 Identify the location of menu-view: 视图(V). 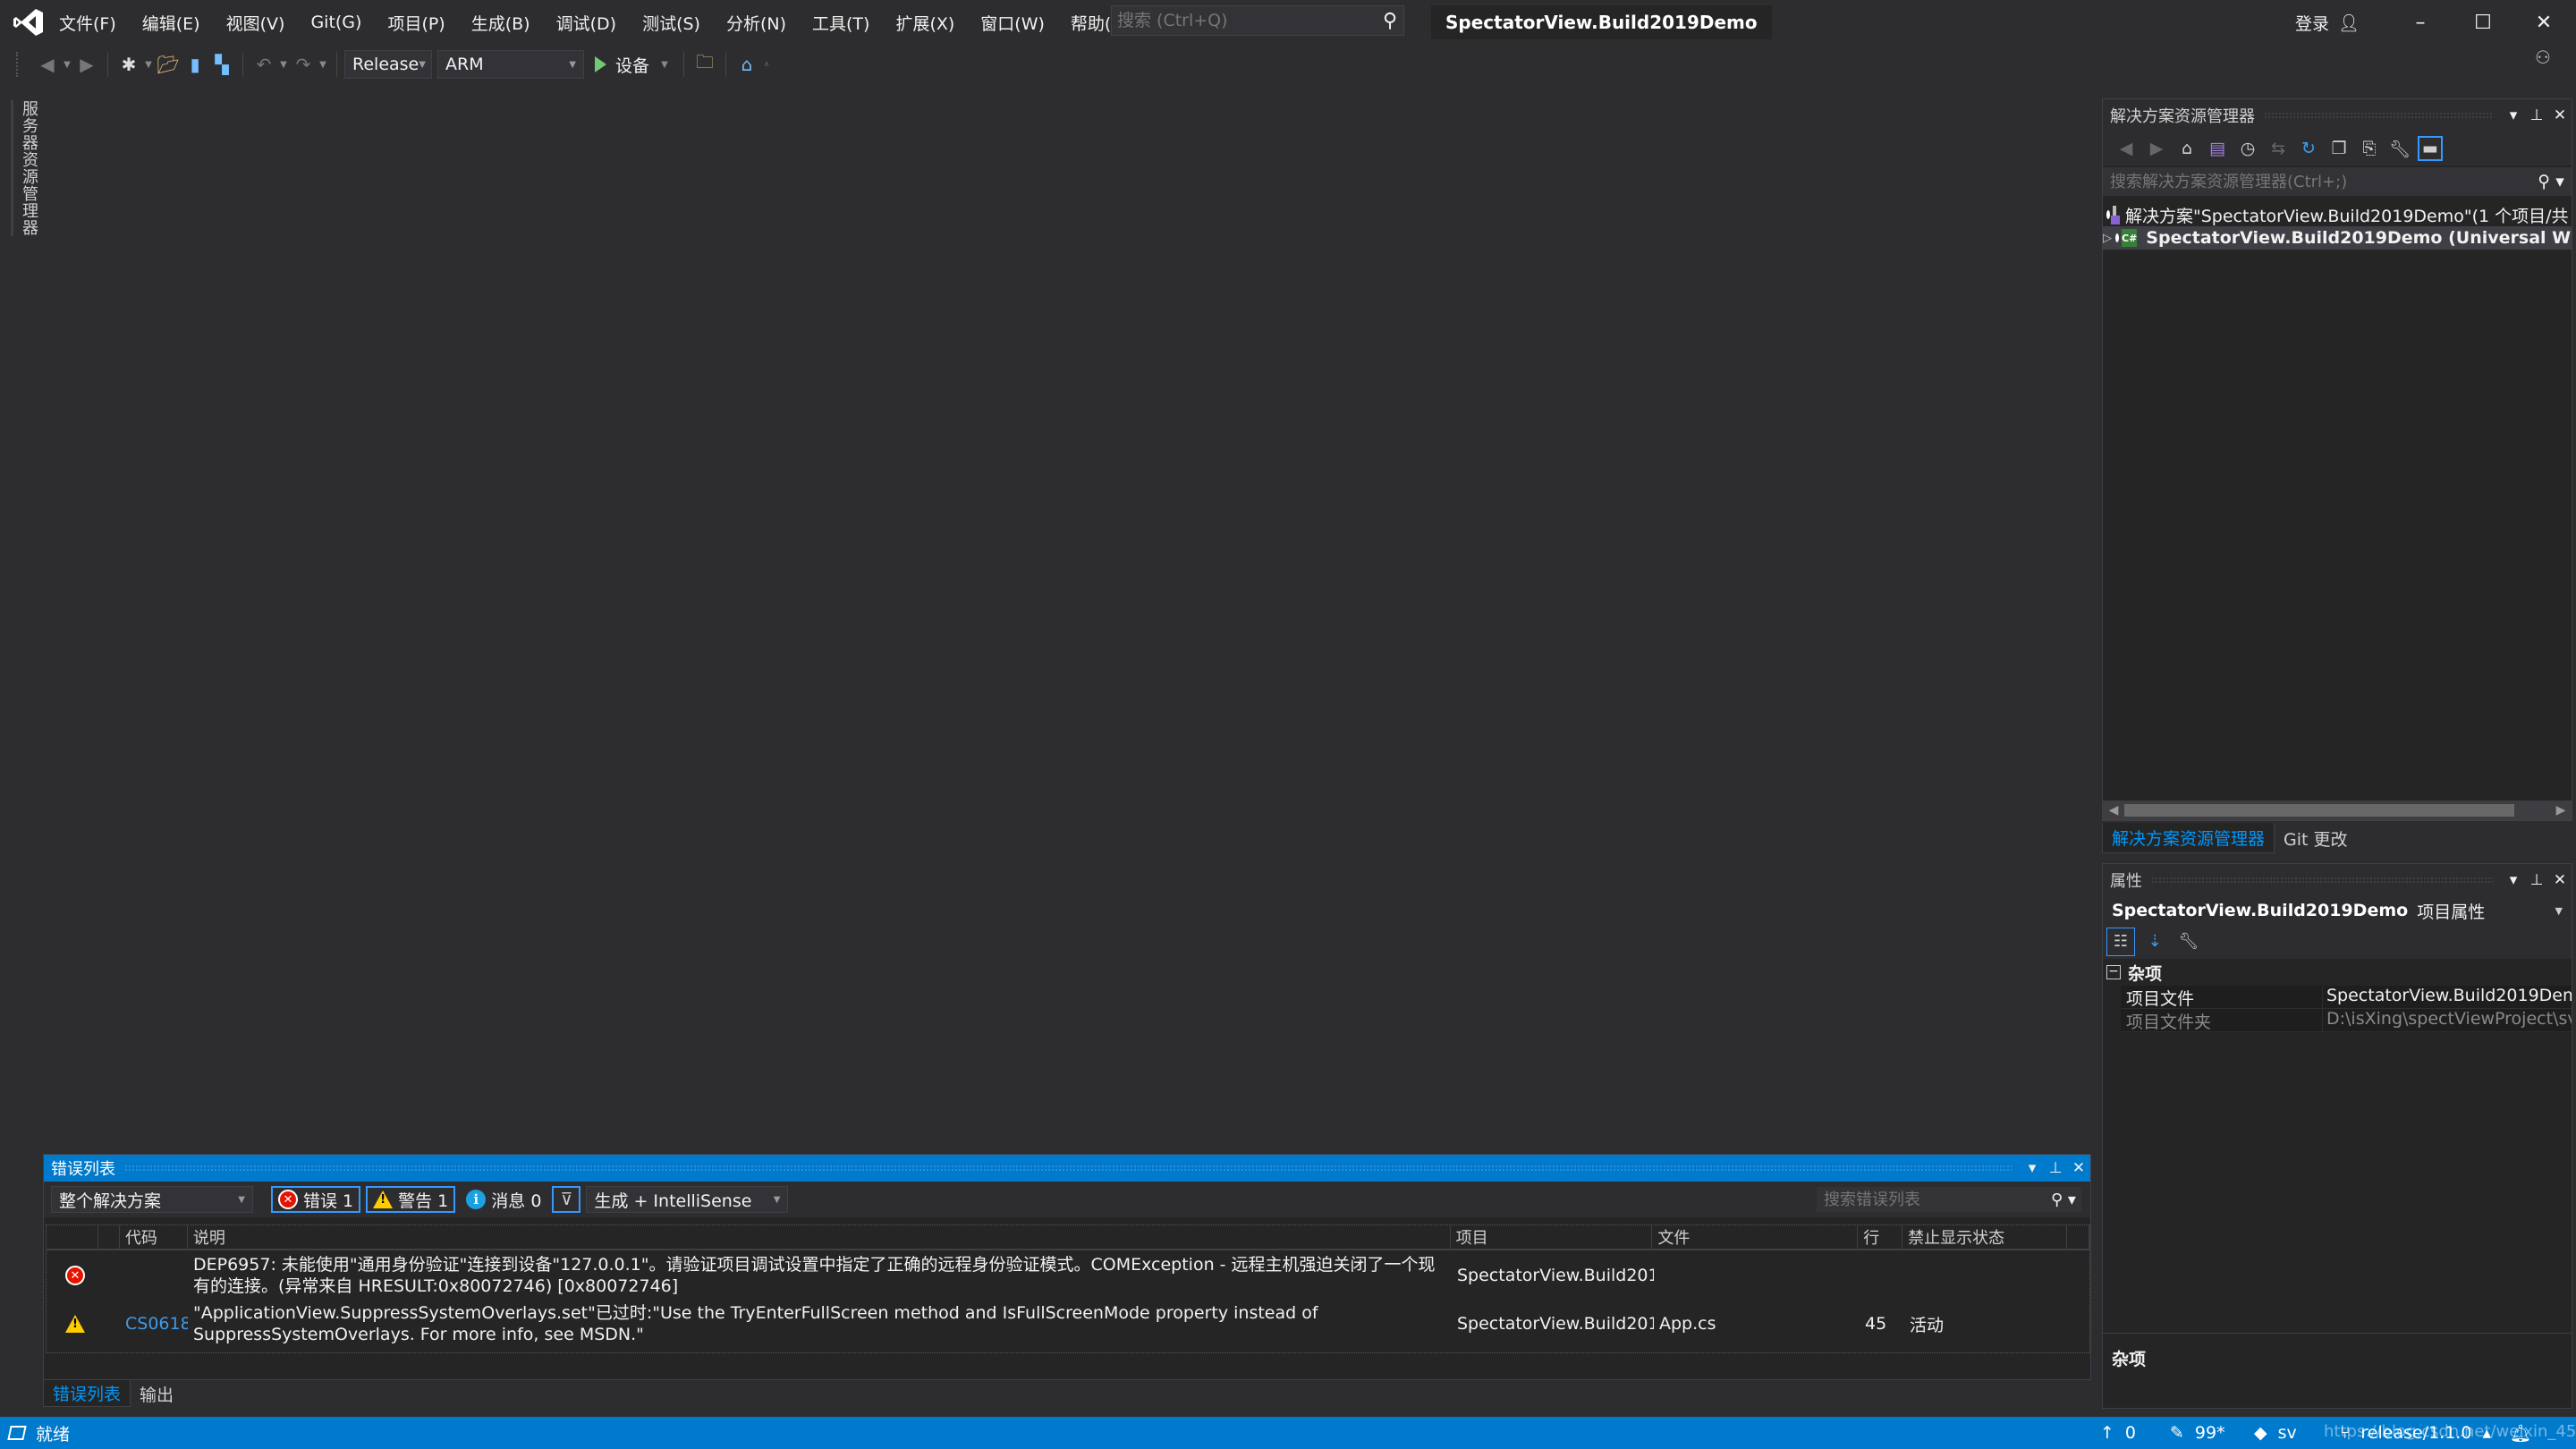
(262, 23).